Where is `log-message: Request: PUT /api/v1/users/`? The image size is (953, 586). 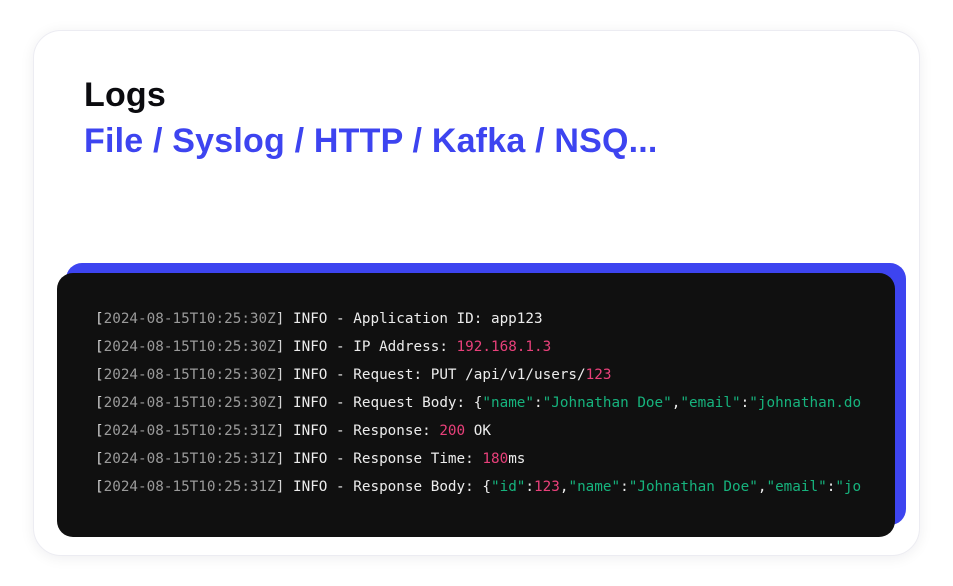 log-message: Request: PUT /api/v1/users/ is located at coordinates (469, 375).